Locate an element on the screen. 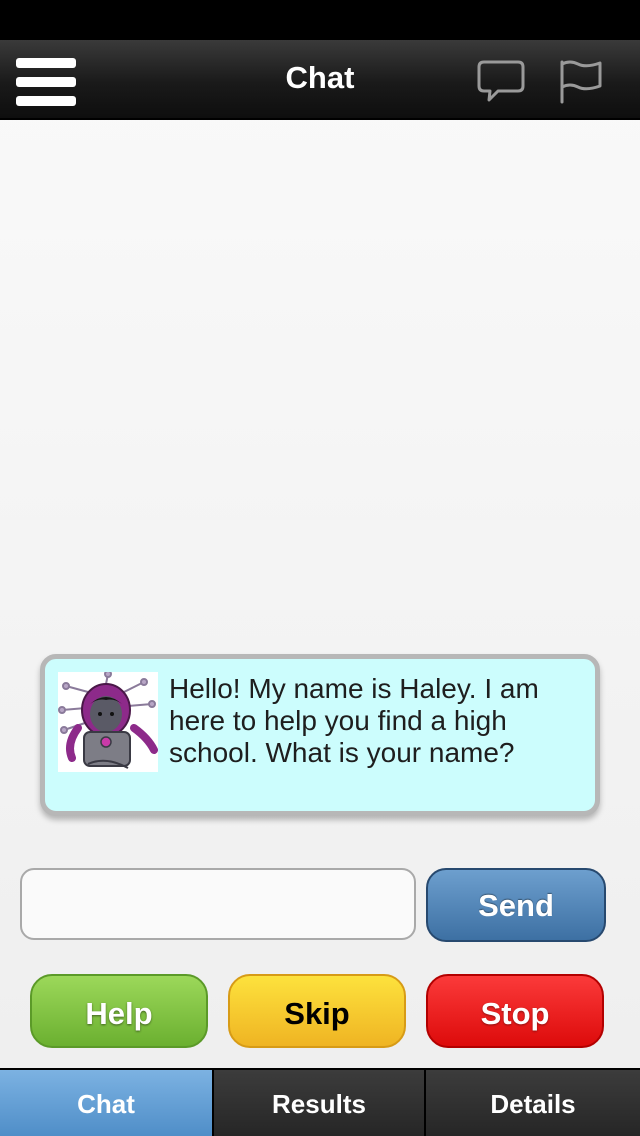  stop-button: Stop is located at coordinates (515, 1011).